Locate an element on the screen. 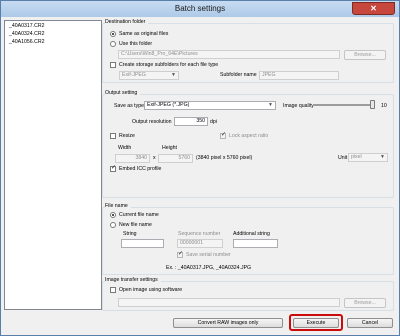  save-serial-number-label: Save serial number is located at coordinates (208, 255).